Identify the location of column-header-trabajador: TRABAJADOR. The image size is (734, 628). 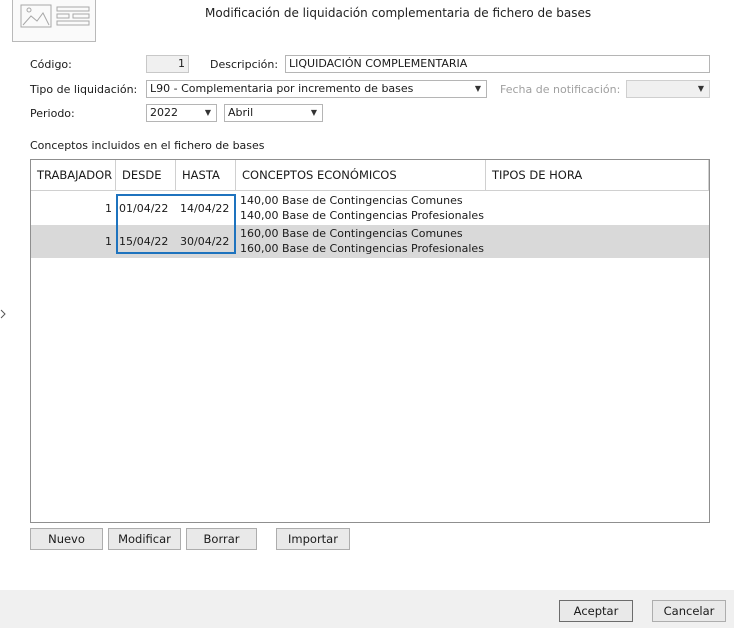
(73, 175).